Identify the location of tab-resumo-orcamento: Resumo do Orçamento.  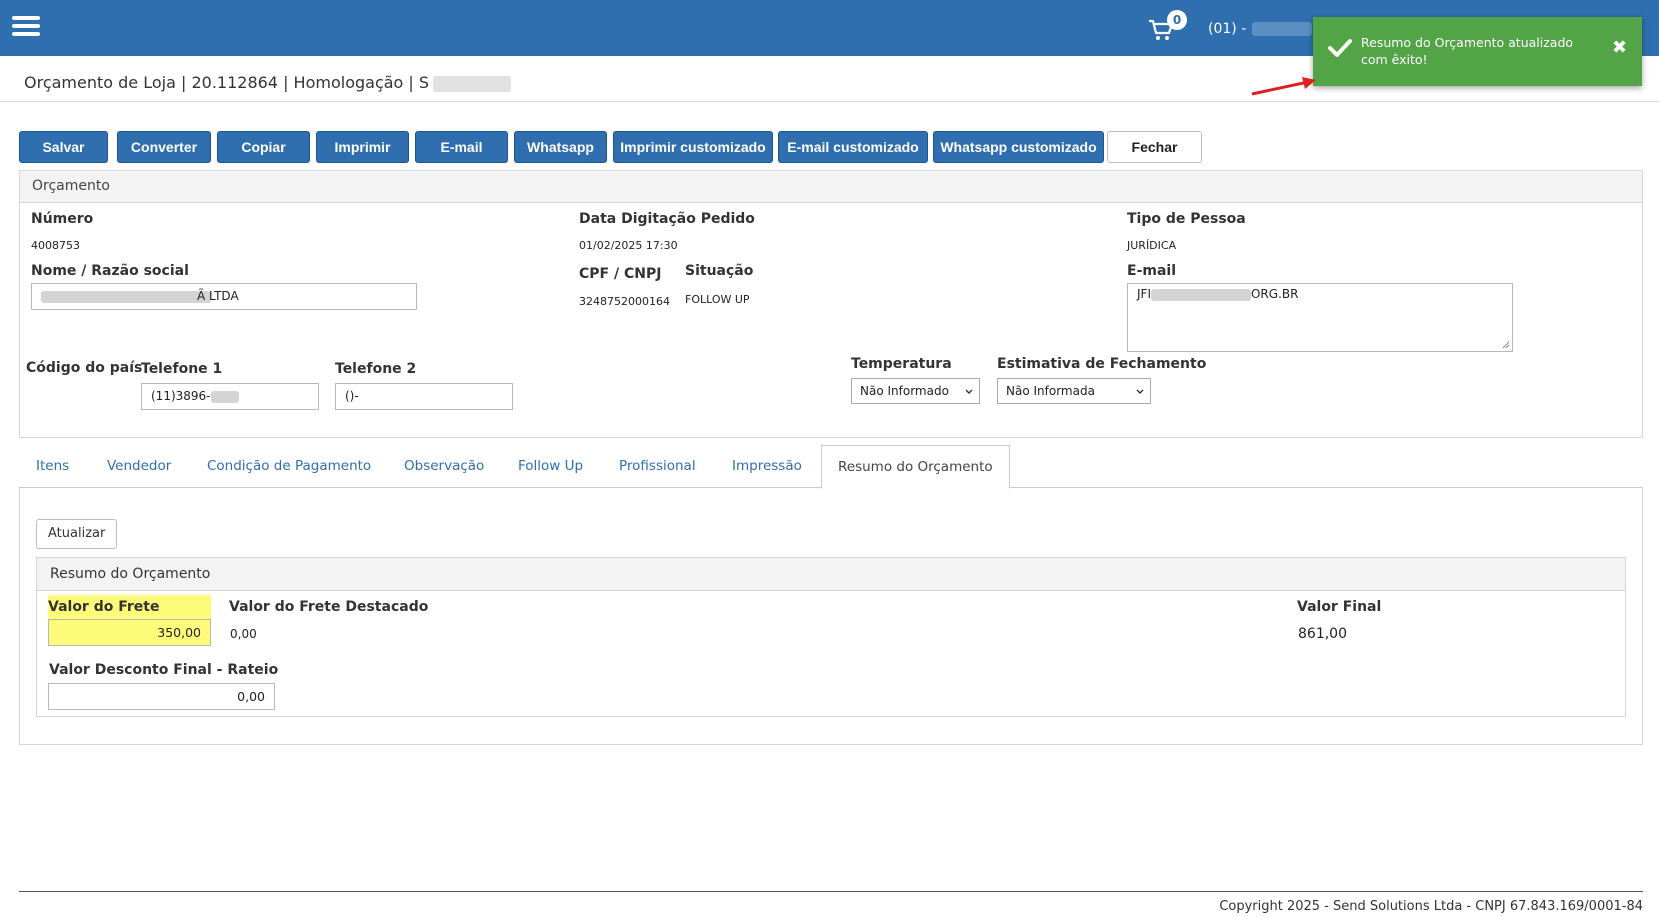
(915, 467).